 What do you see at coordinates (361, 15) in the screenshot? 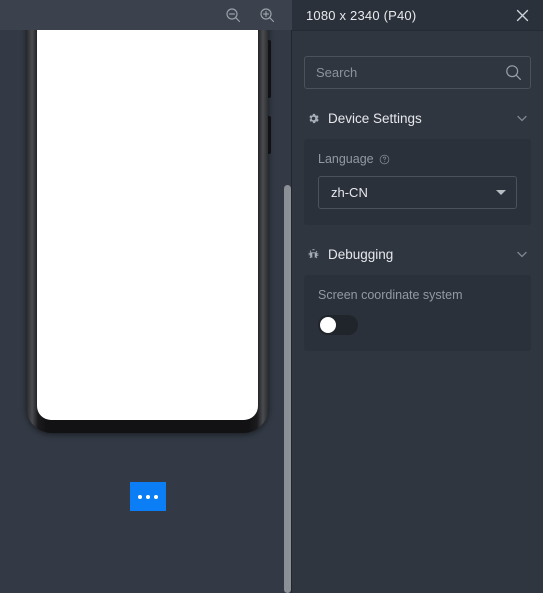
I see `settings-title: 1080 x 2340 (P40)` at bounding box center [361, 15].